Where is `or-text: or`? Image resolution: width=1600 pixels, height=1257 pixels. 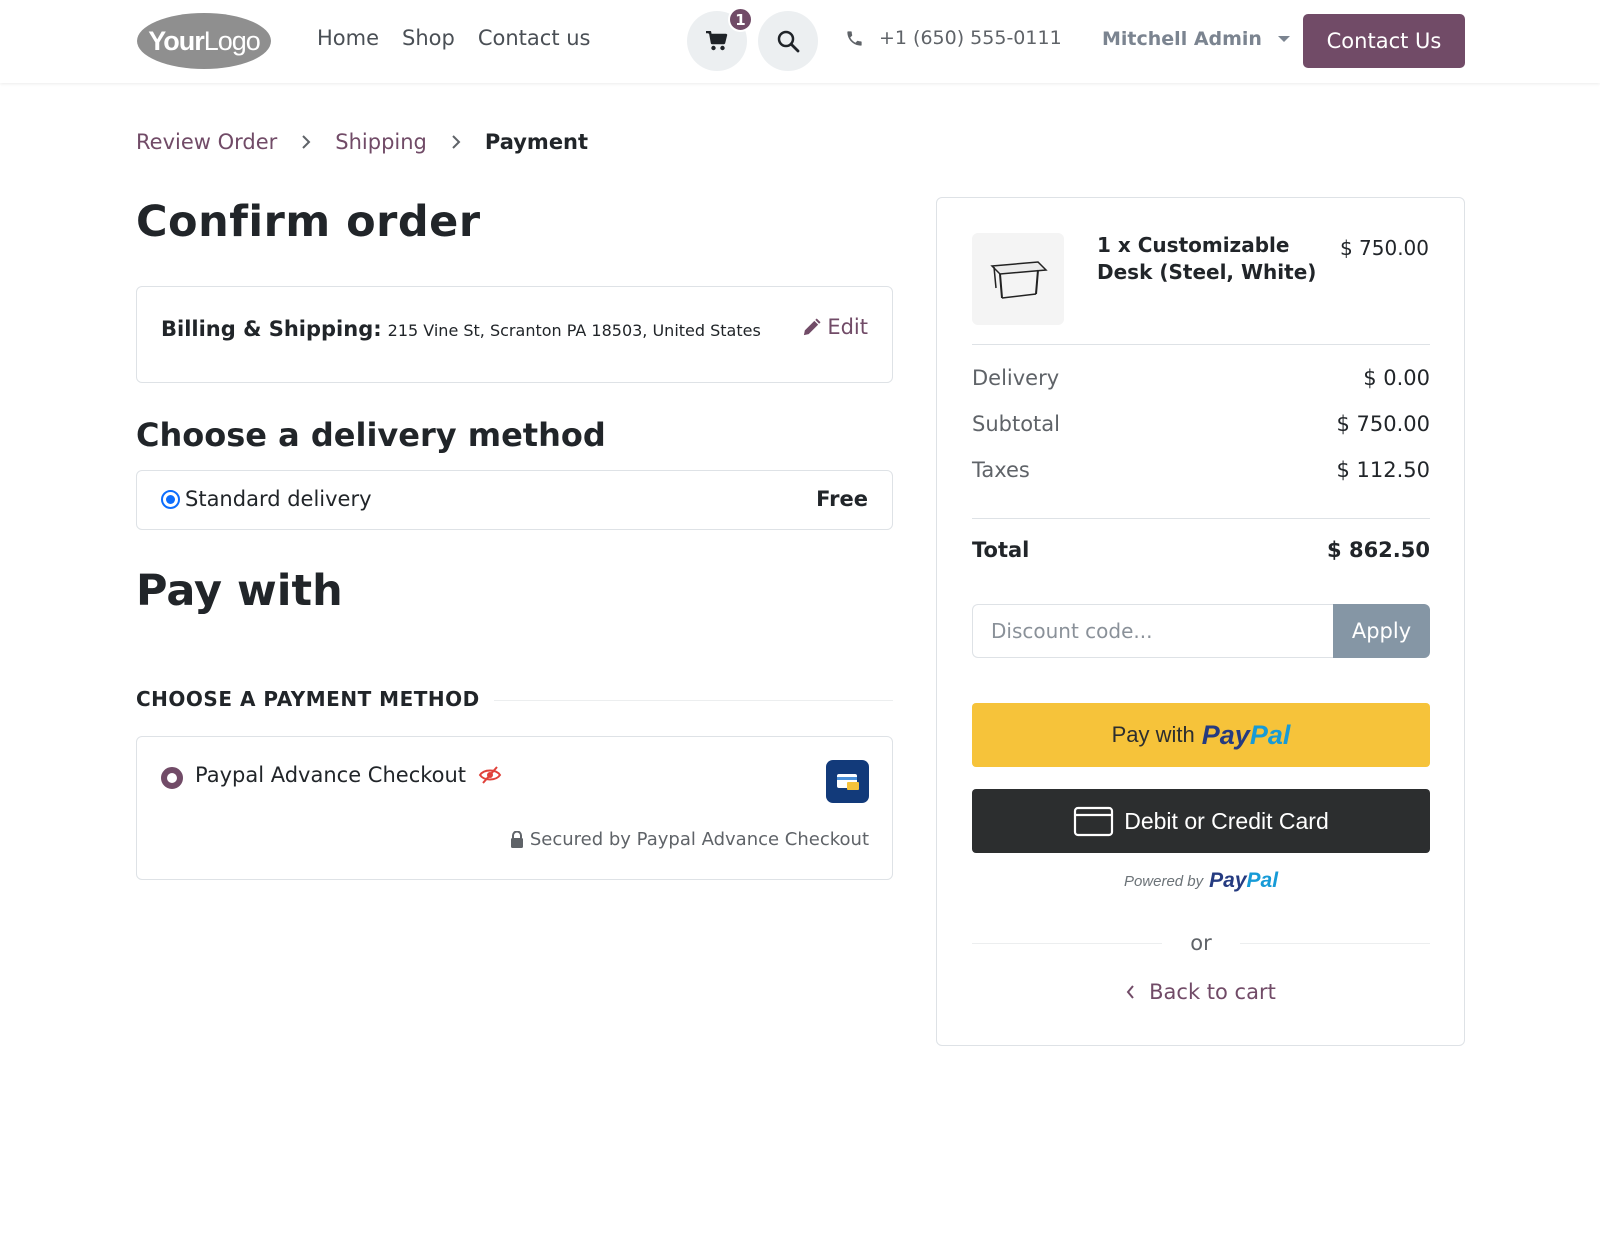 or-text: or is located at coordinates (1201, 943).